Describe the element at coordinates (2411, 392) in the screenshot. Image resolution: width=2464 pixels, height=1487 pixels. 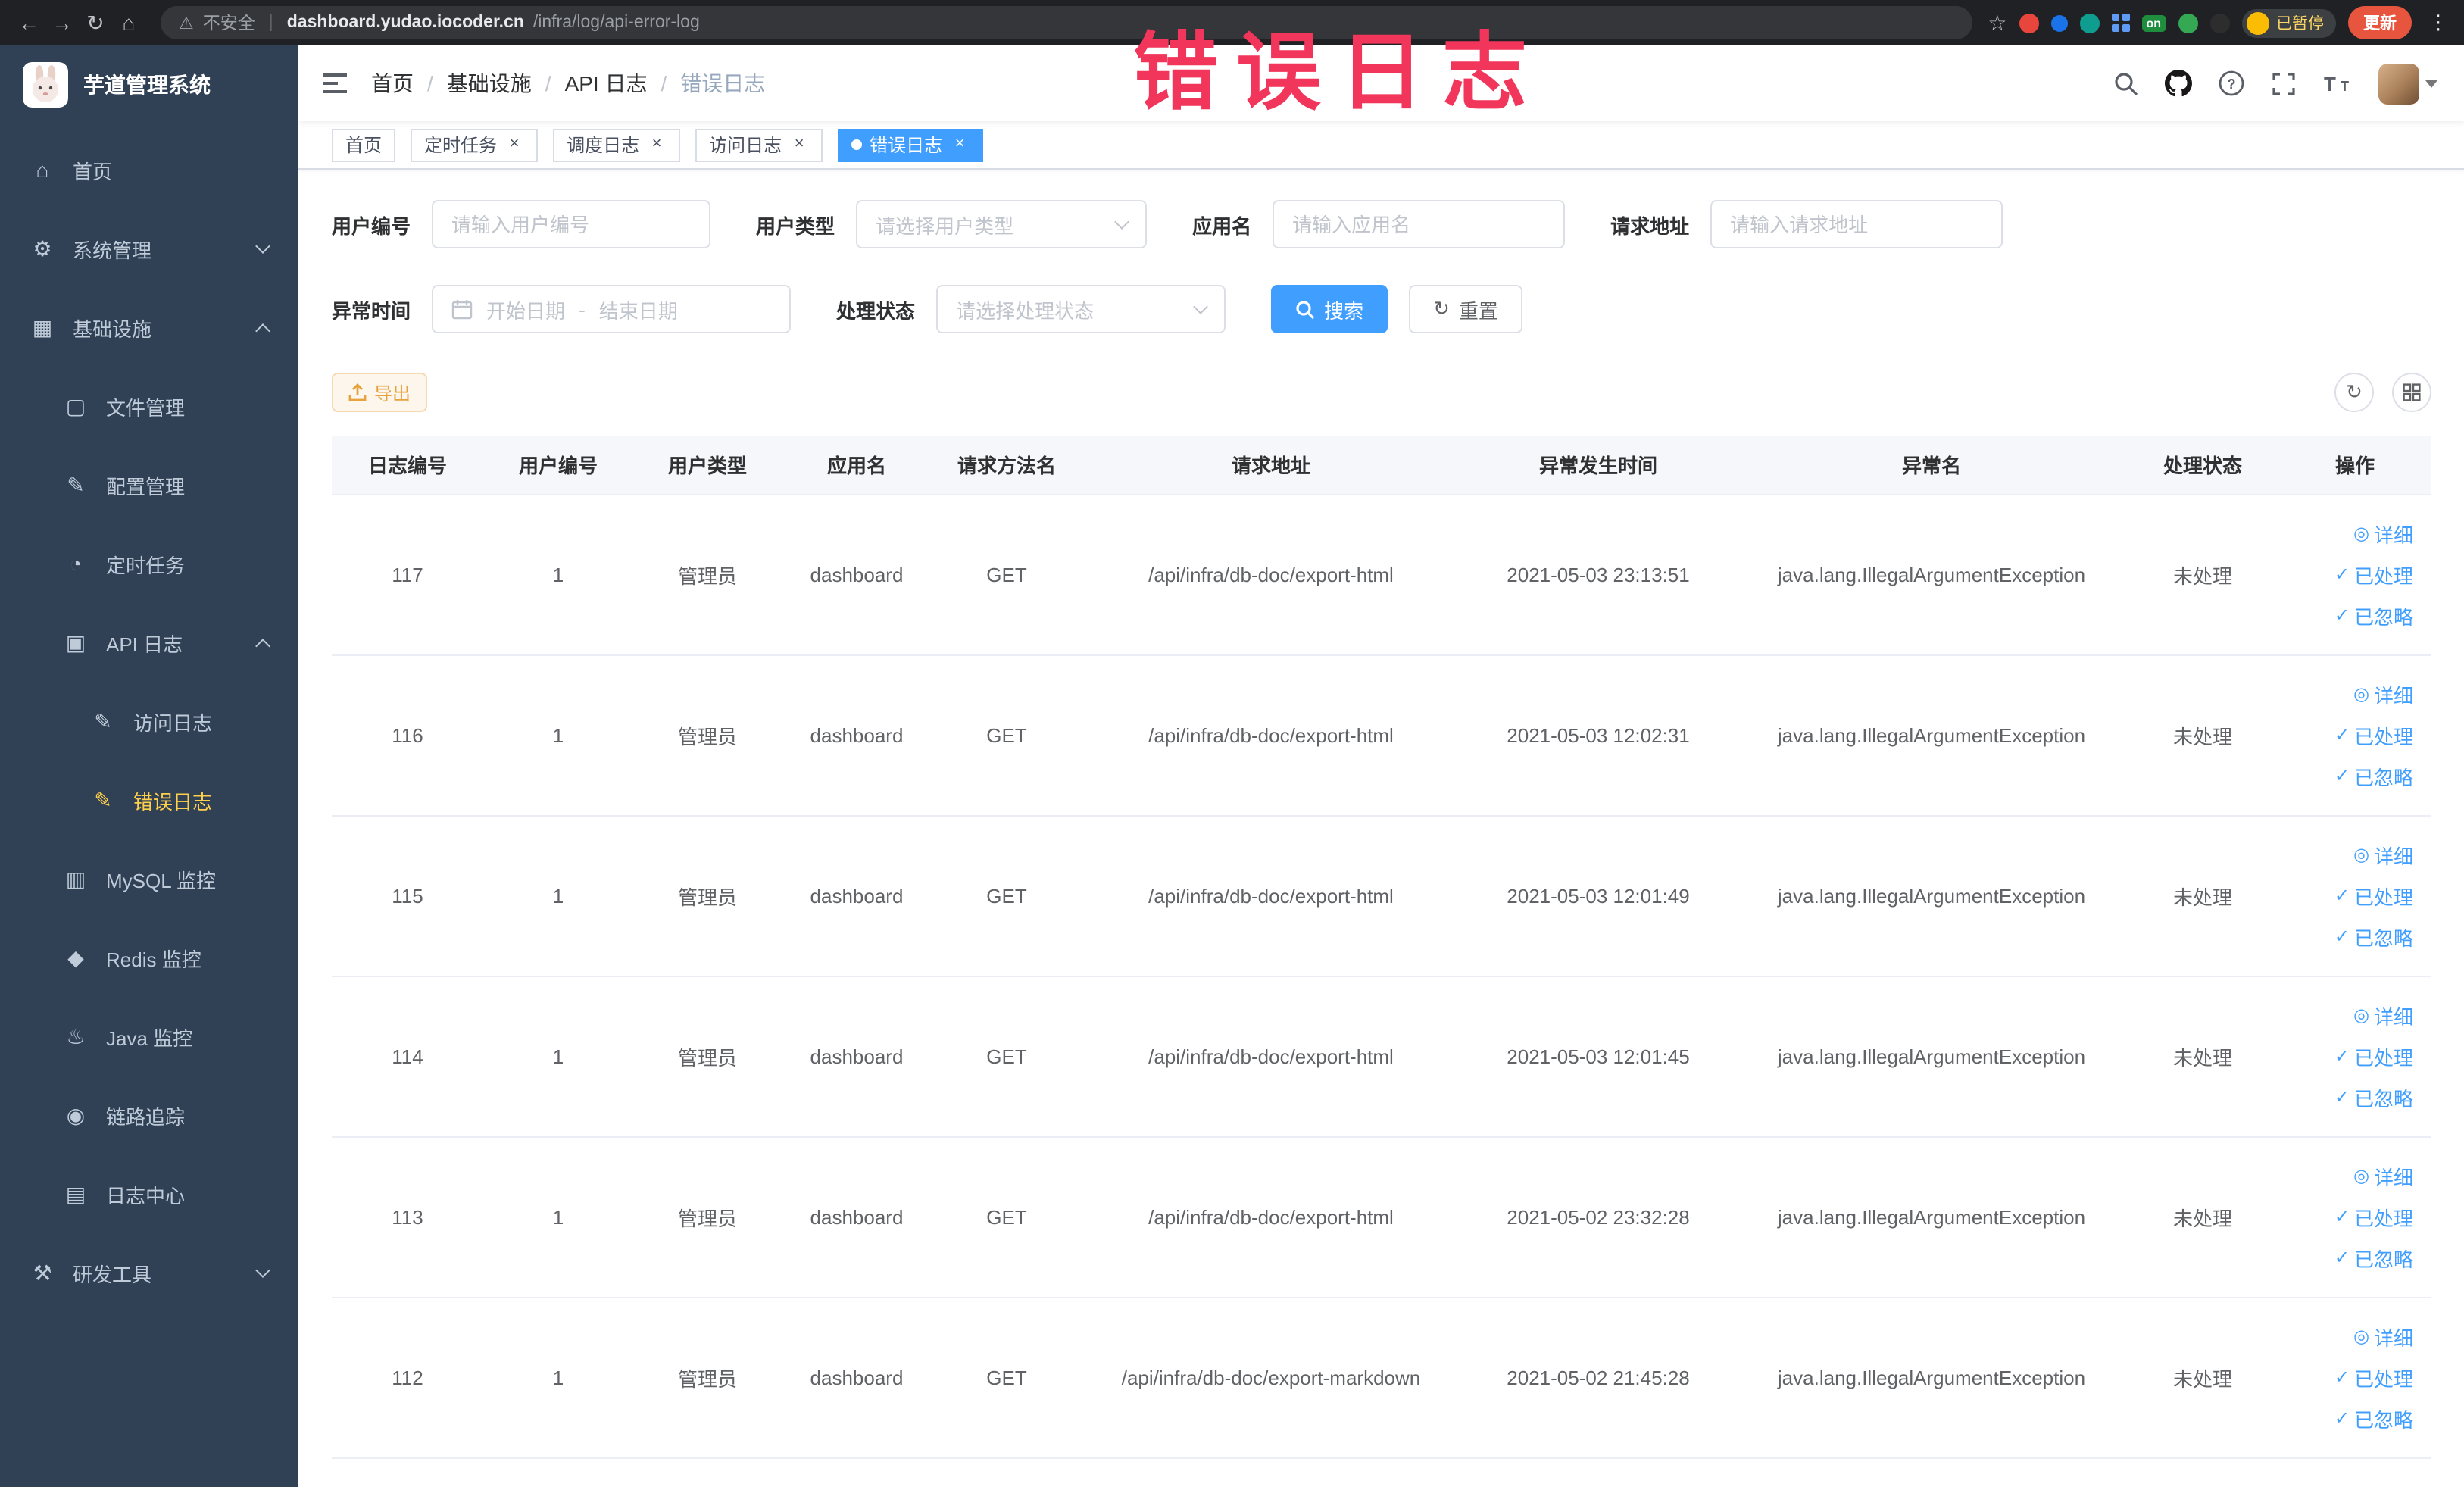
I see `column-settings-button` at that location.